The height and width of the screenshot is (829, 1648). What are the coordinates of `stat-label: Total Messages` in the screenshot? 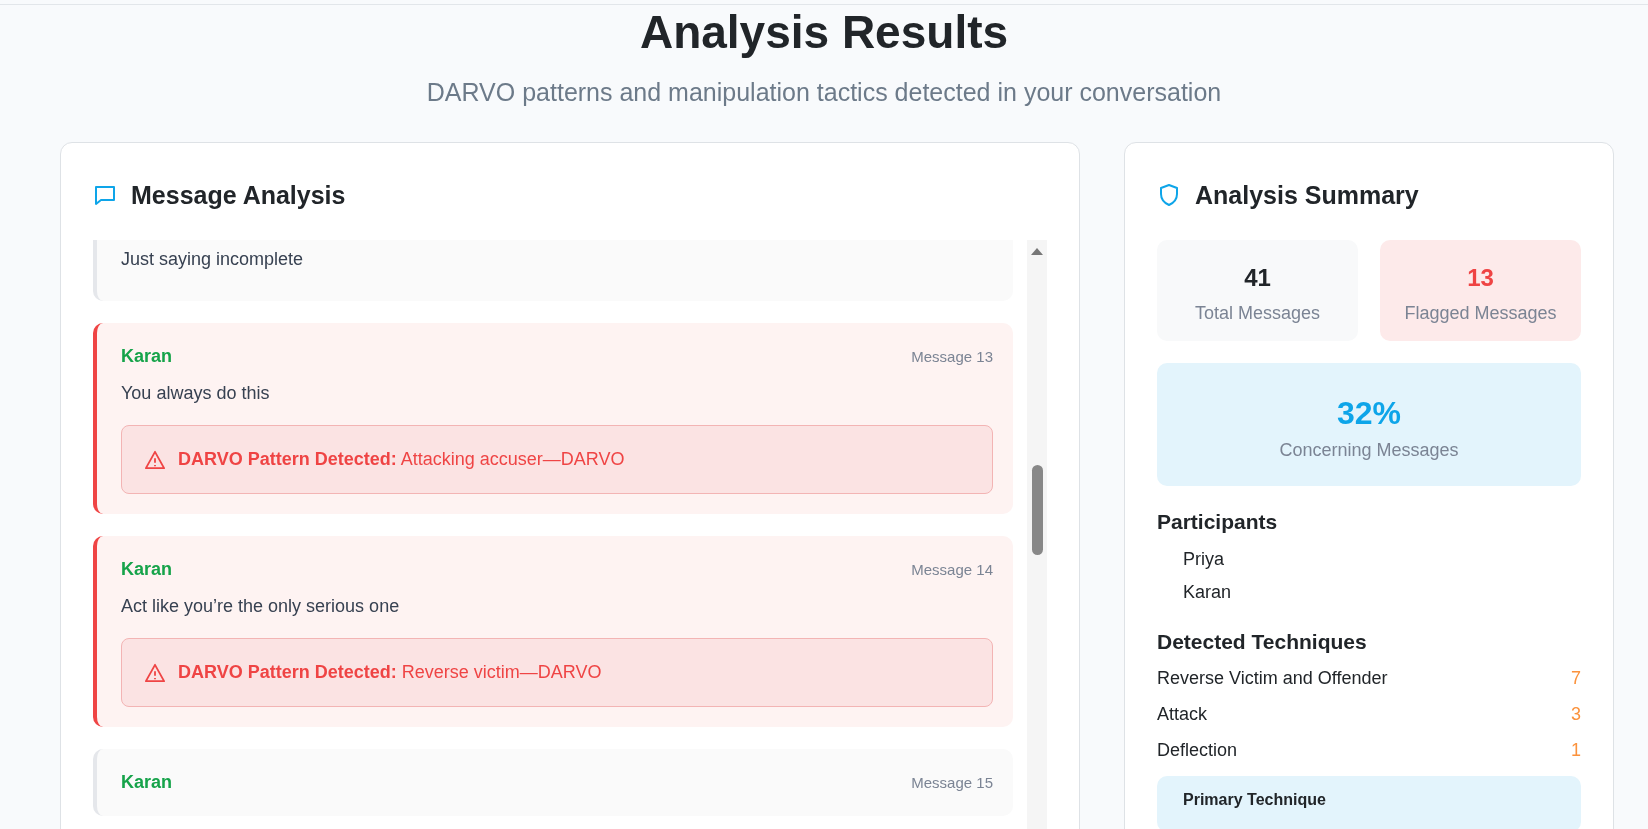 It's located at (1257, 314).